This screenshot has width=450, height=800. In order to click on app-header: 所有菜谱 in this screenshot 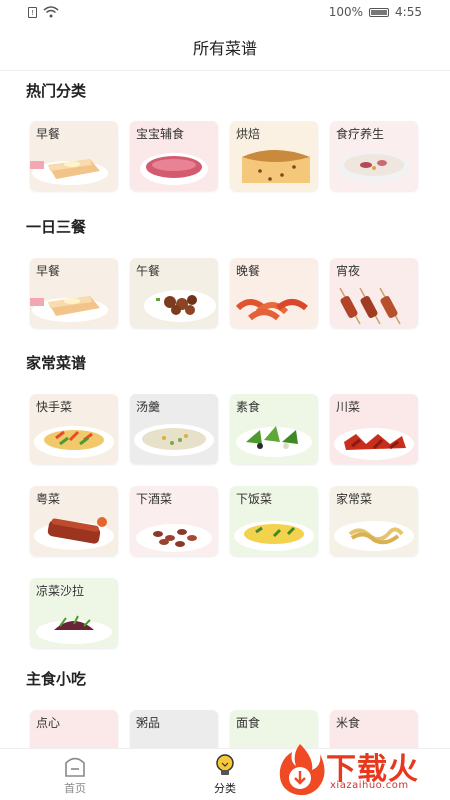, I will do `click(225, 47)`.